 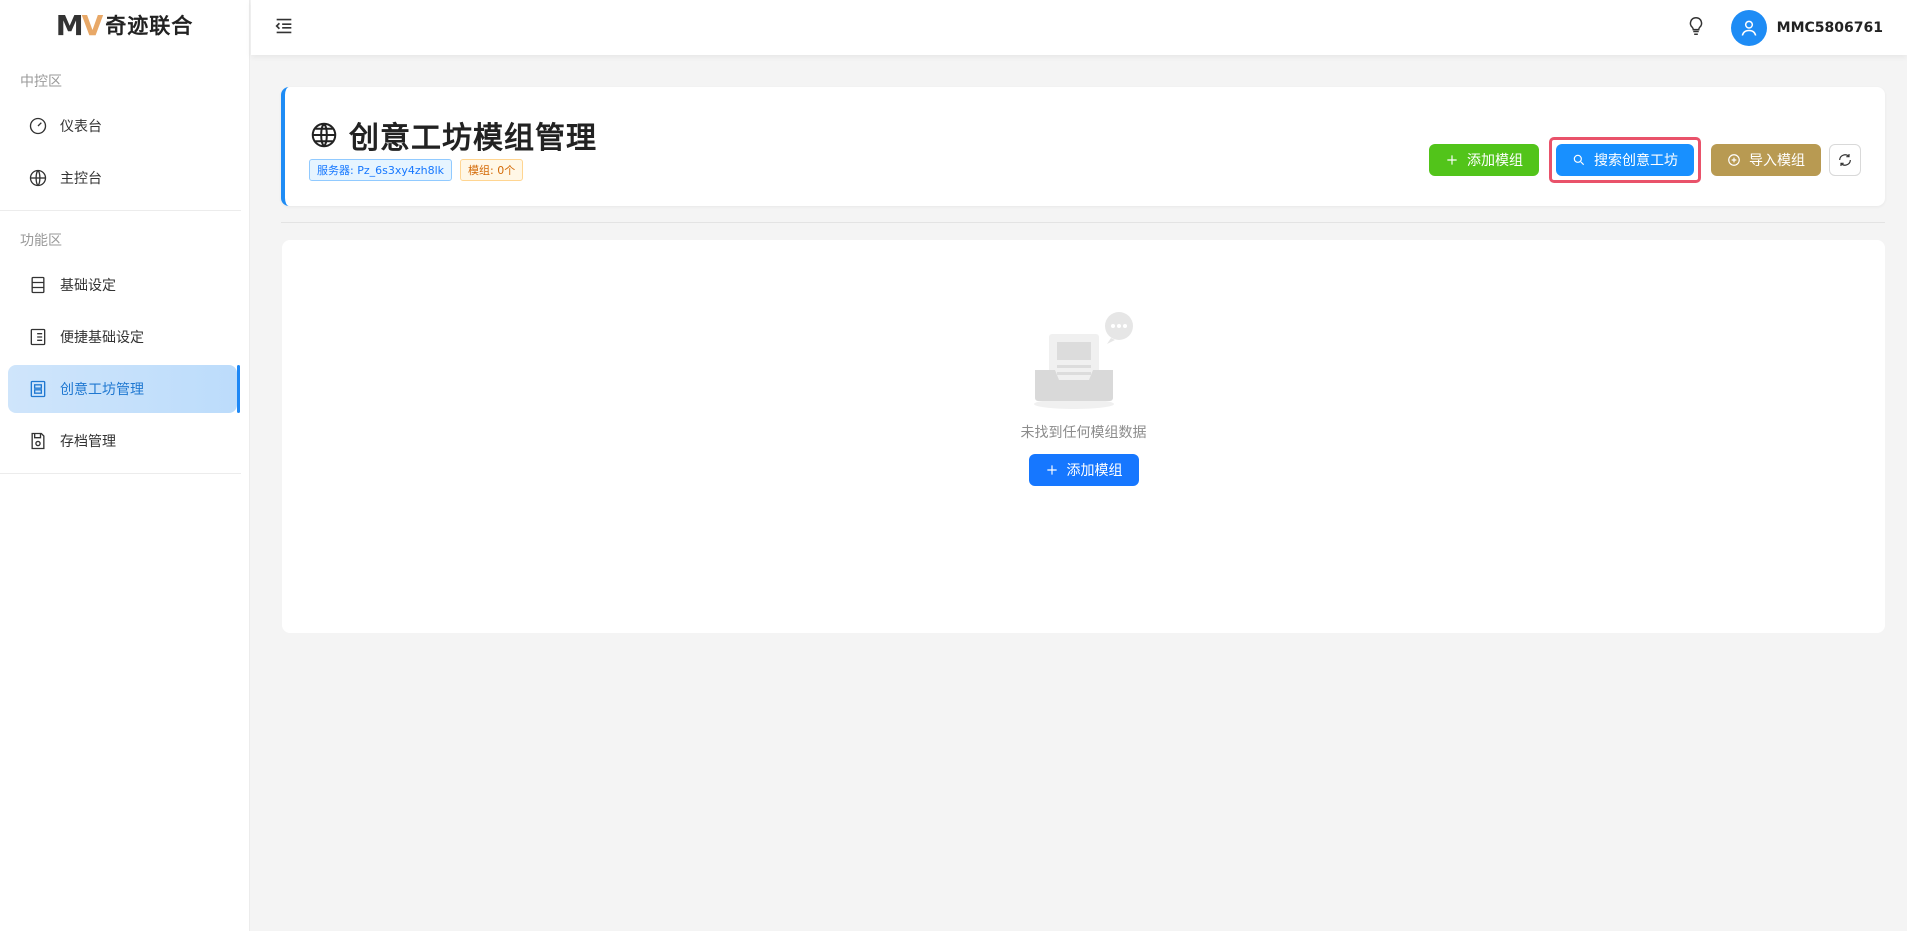 I want to click on sidebar-item-console: 主控台, so click(x=124, y=178).